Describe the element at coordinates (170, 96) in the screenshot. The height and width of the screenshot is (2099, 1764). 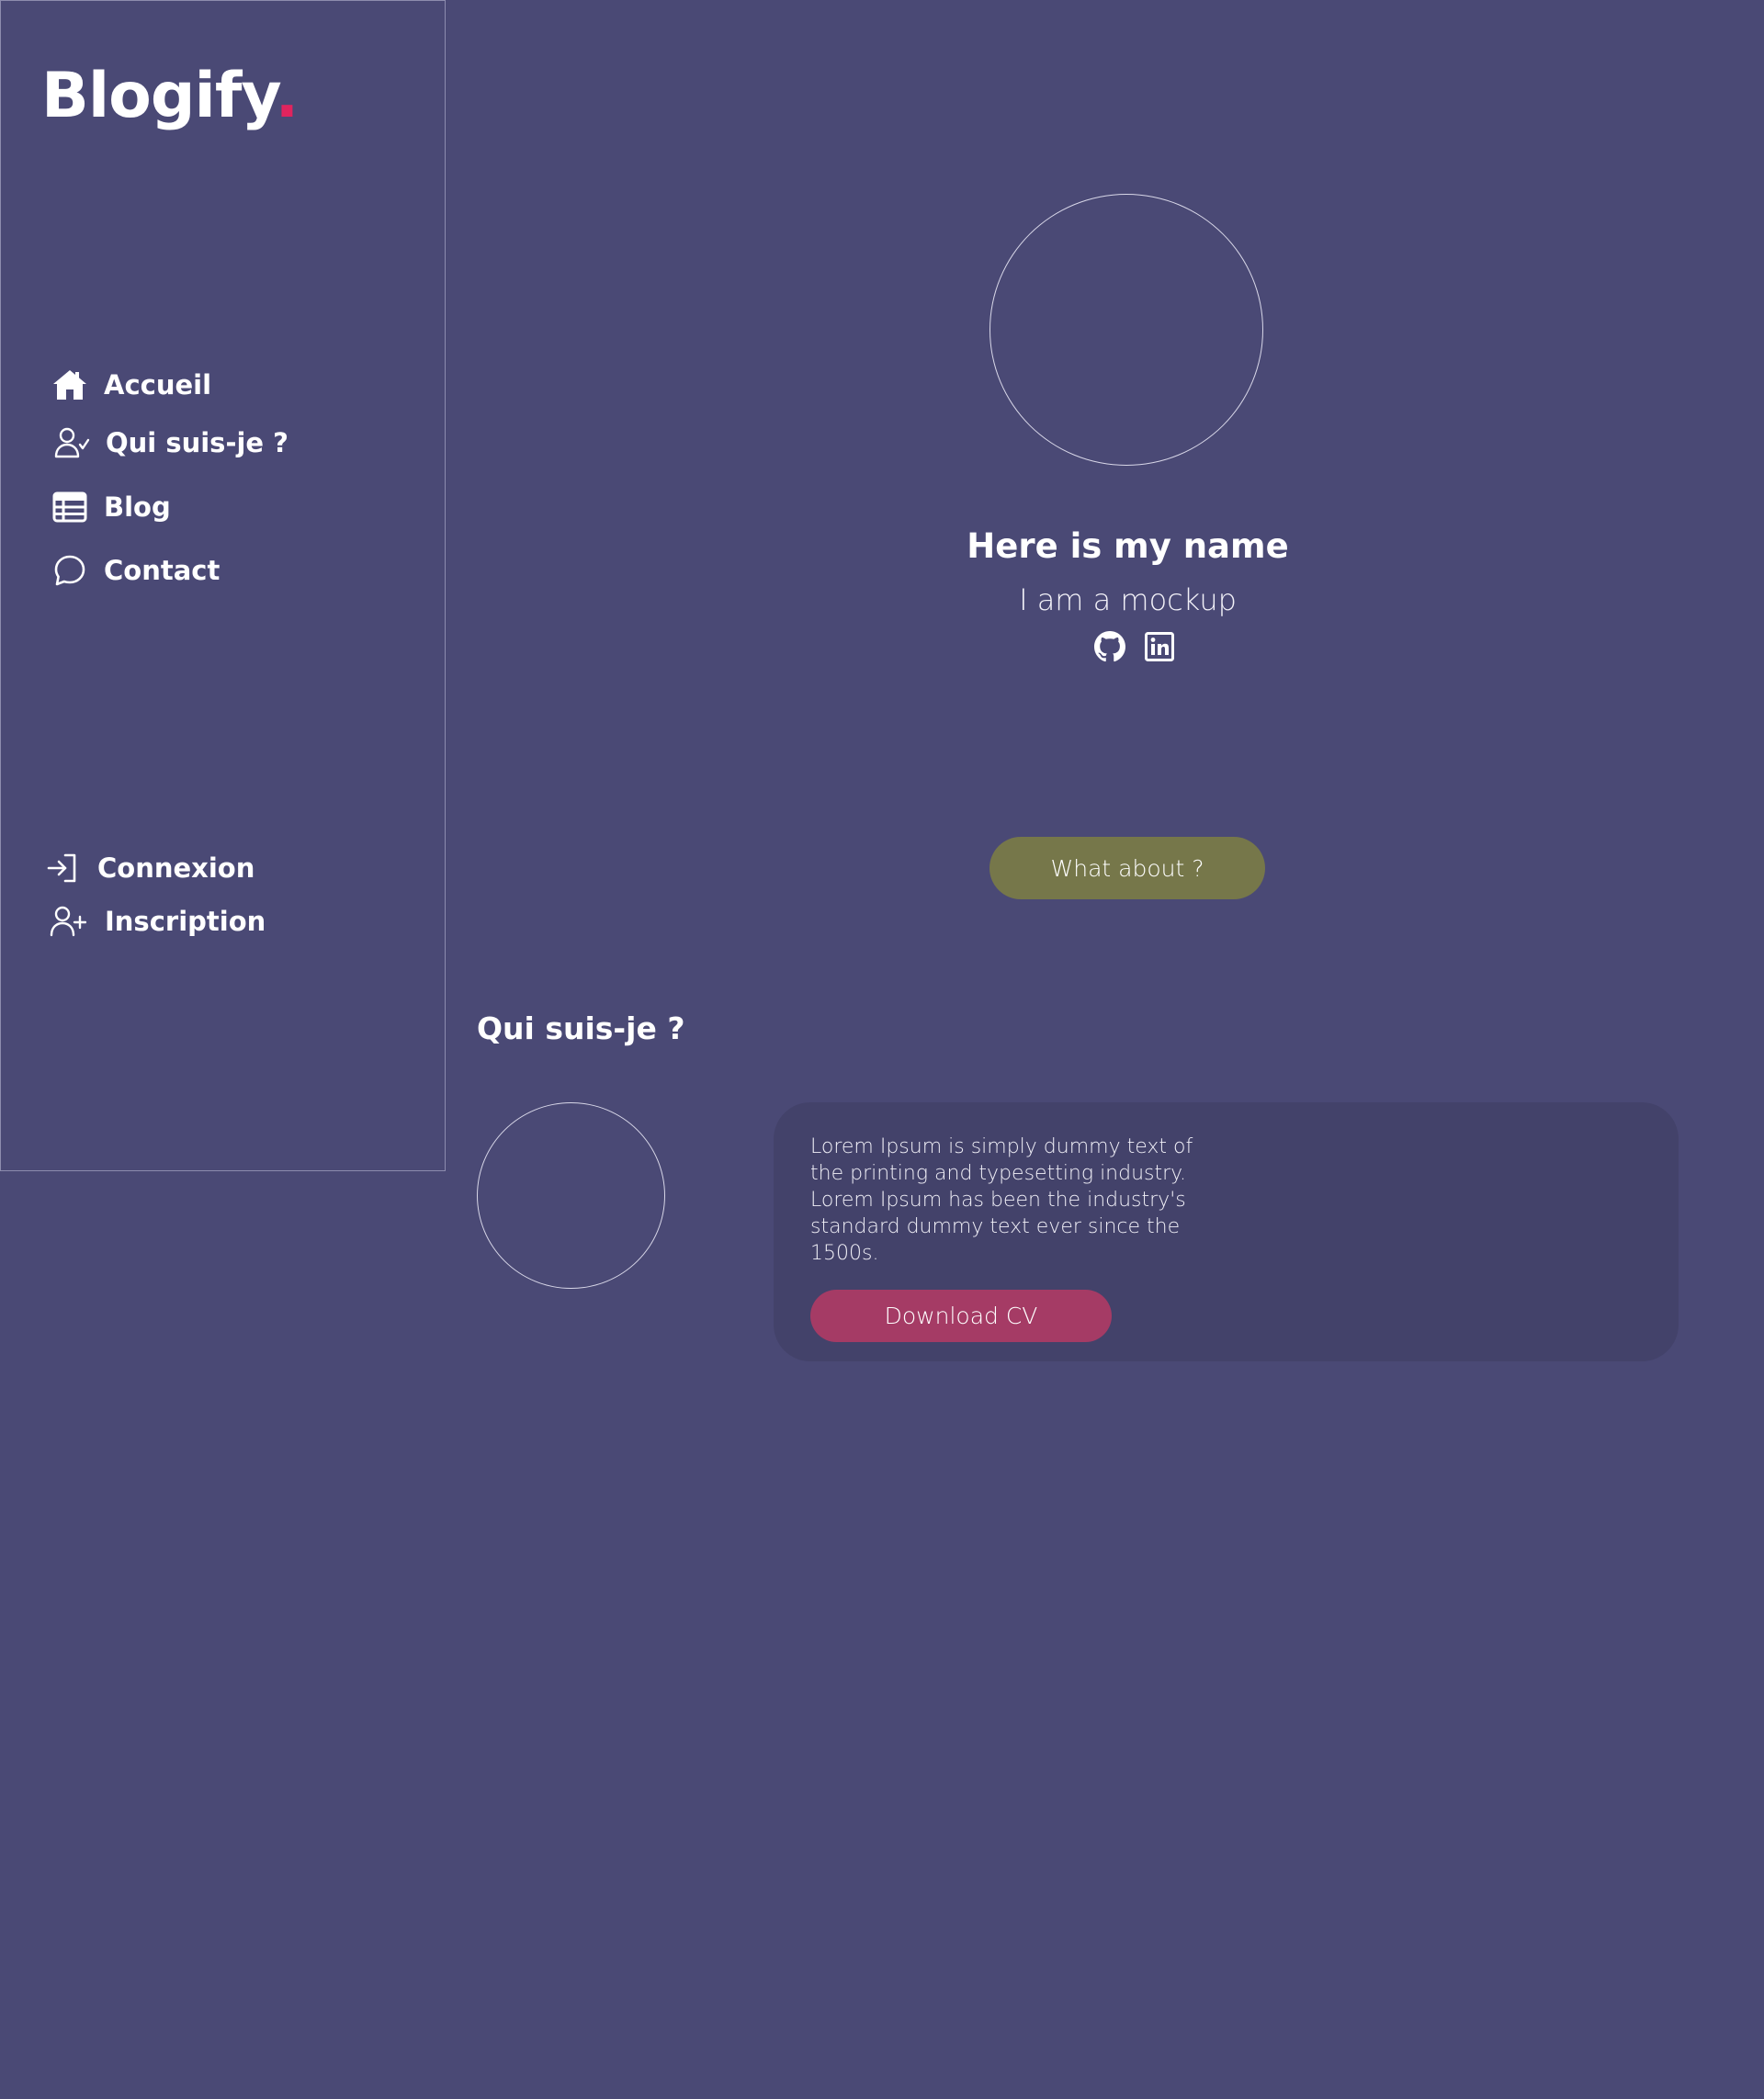
I see `logo: Blogify.` at that location.